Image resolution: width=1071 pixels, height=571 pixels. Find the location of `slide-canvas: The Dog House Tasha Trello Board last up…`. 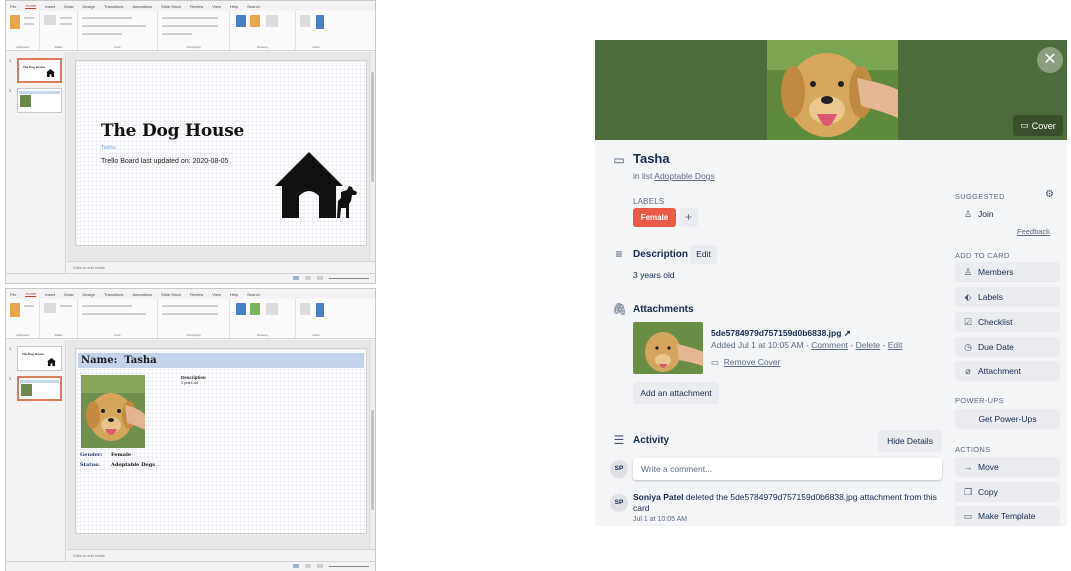

slide-canvas: The Dog House Tasha Trello Board last up… is located at coordinates (221, 153).